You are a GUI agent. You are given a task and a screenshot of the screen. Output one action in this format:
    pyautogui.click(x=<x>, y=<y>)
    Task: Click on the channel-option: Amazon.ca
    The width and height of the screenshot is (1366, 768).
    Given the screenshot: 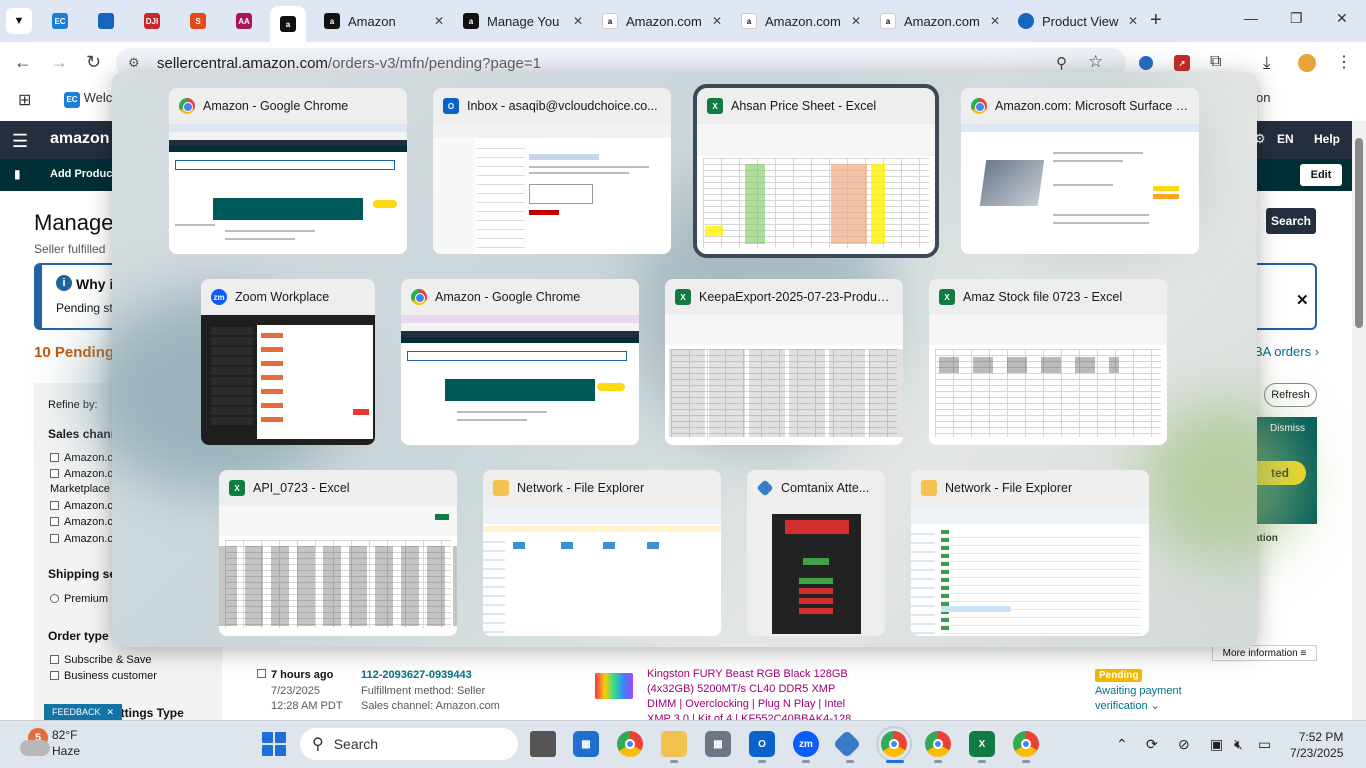 What is the action you would take?
    pyautogui.click(x=84, y=522)
    